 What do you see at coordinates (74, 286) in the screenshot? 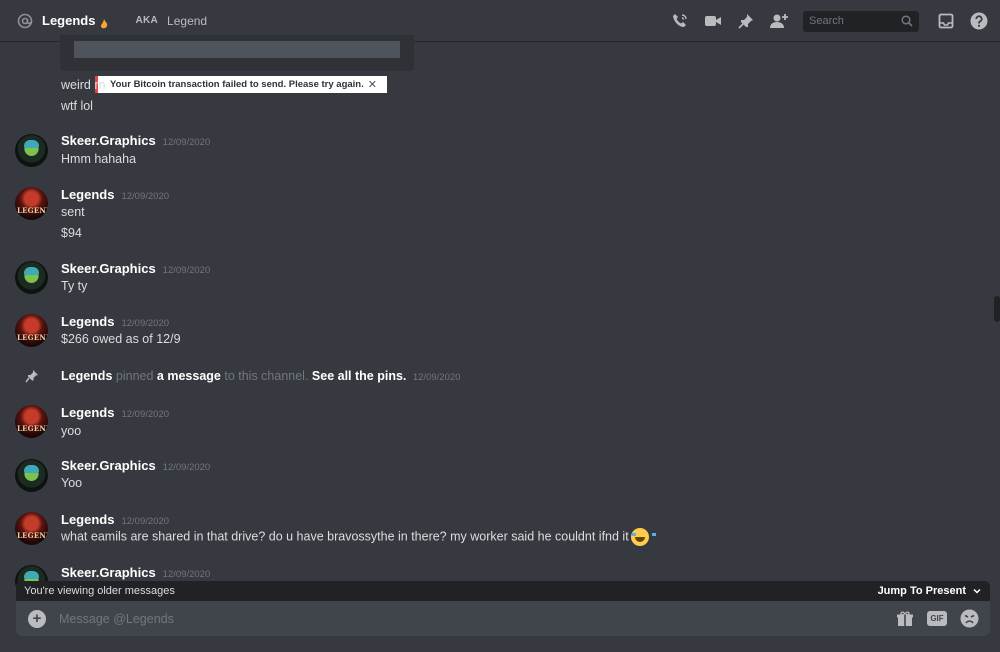
I see `message-line: Ty ty` at bounding box center [74, 286].